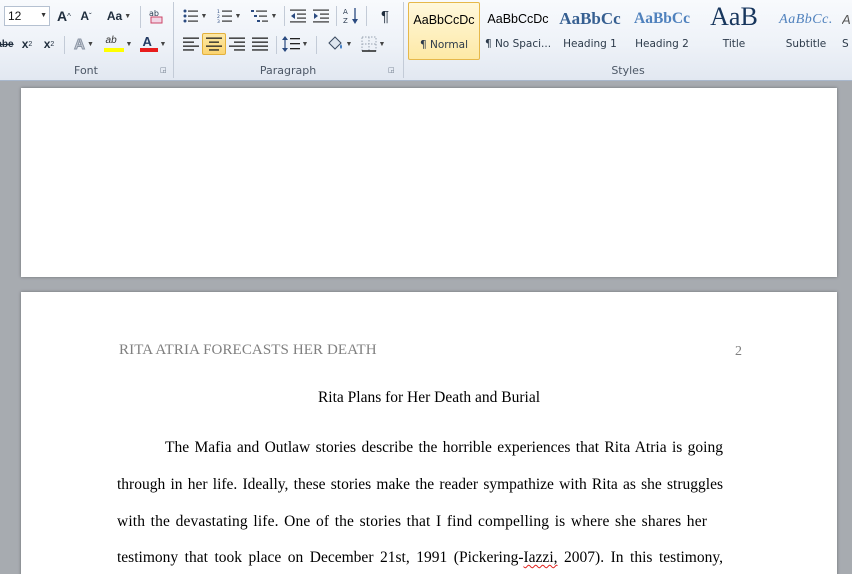 The height and width of the screenshot is (574, 852). Describe the element at coordinates (444, 31) in the screenshot. I see `style-normal: AaBbCcDc ¶ Normal` at that location.